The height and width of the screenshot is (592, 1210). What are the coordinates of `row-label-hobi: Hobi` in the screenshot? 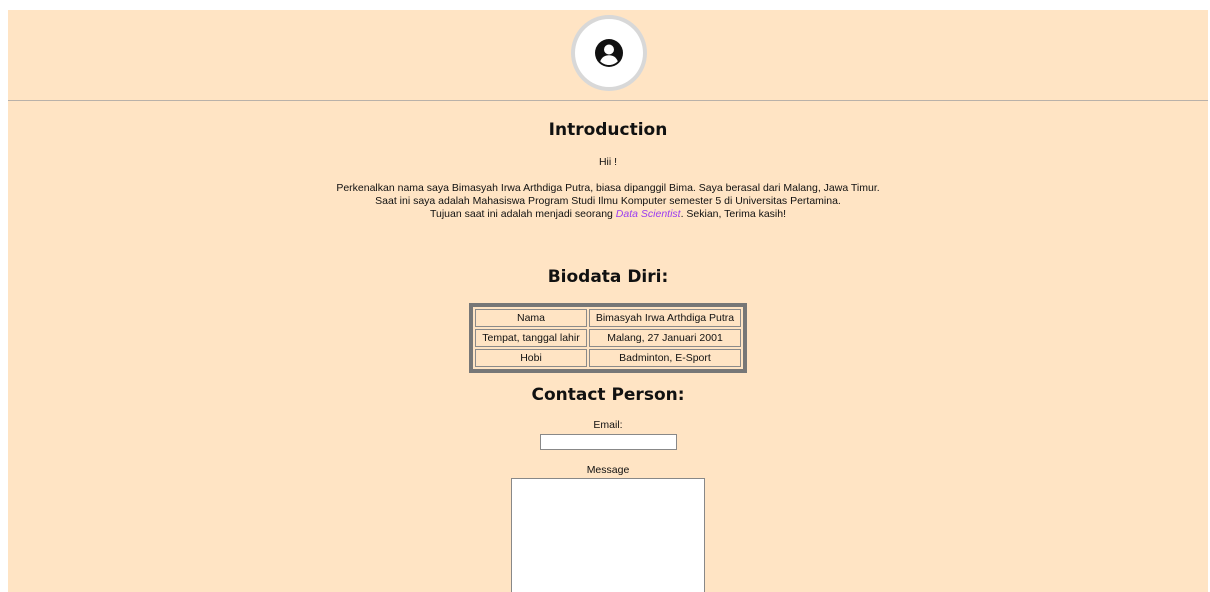 It's located at (531, 358).